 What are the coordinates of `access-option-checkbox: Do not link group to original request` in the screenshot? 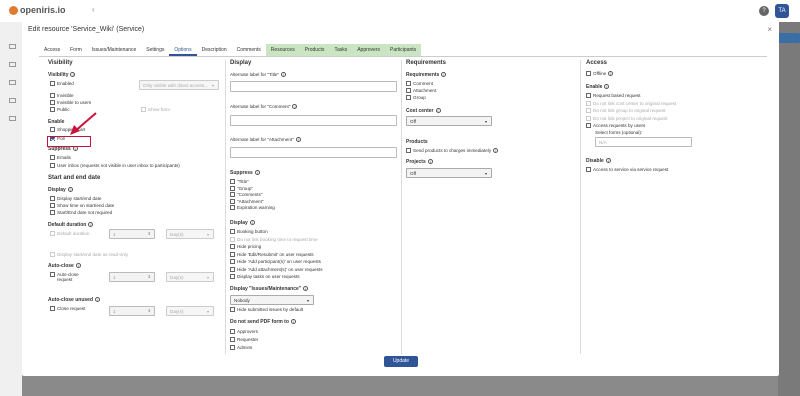 It's located at (626, 110).